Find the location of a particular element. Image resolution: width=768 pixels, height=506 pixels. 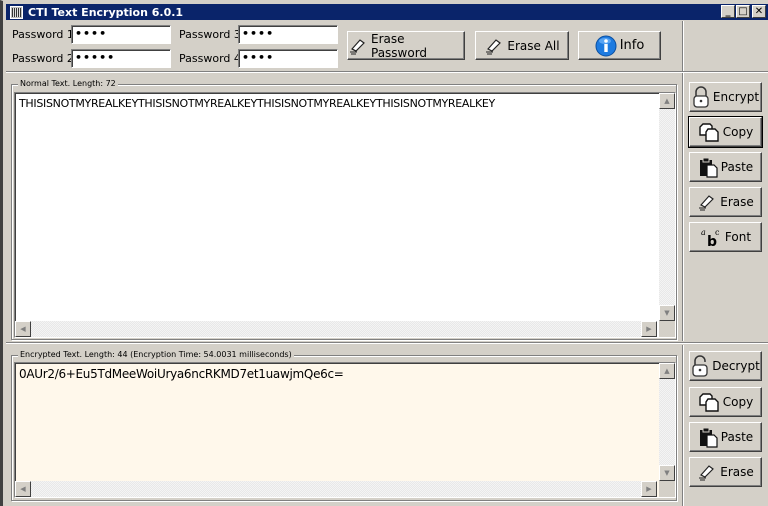

close-button: ✕ is located at coordinates (759, 11).